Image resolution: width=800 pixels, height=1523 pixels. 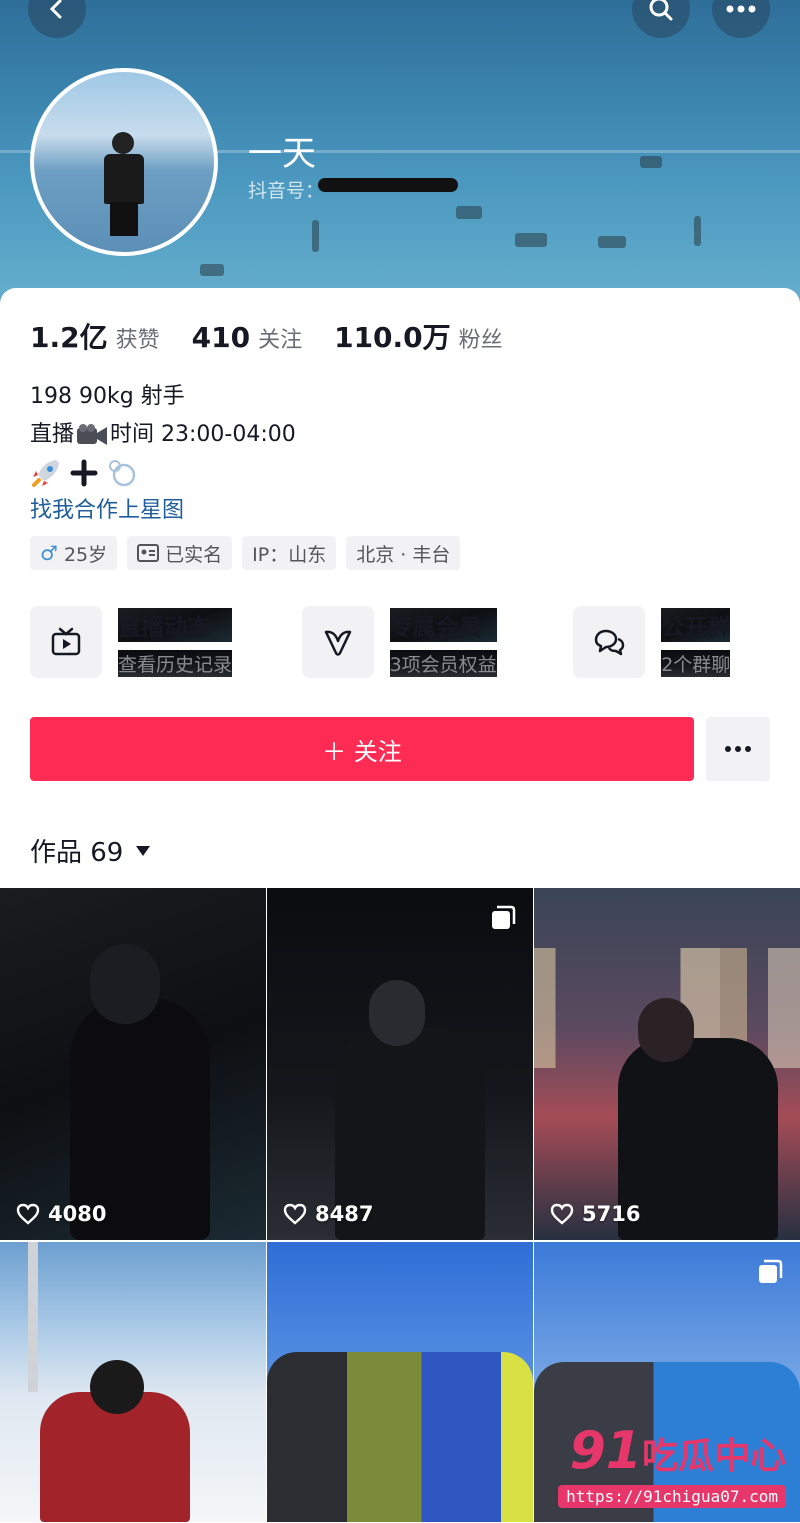 I want to click on stat-followers: 110.0万 粉丝, so click(x=418, y=336).